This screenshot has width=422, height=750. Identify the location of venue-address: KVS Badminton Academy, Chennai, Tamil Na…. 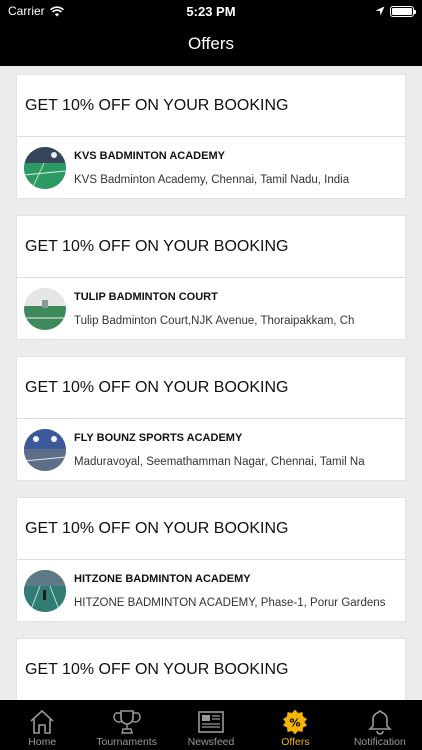
(212, 180).